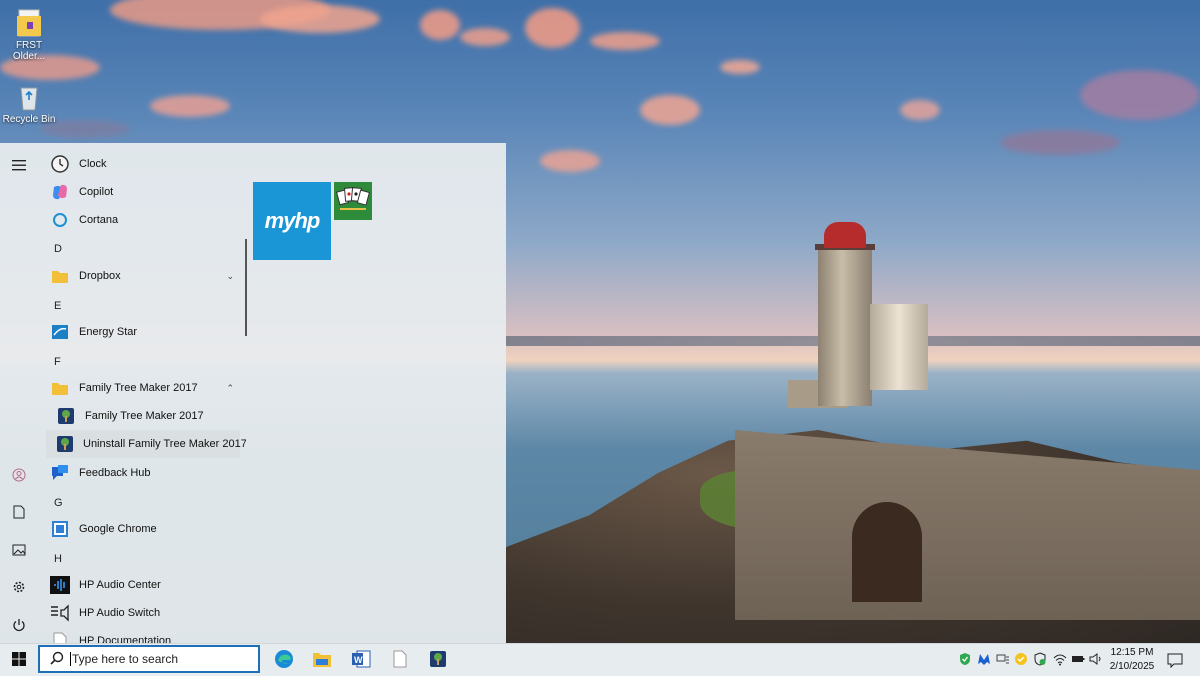  Describe the element at coordinates (984, 659) in the screenshot. I see `malwarebytes-icon` at that location.